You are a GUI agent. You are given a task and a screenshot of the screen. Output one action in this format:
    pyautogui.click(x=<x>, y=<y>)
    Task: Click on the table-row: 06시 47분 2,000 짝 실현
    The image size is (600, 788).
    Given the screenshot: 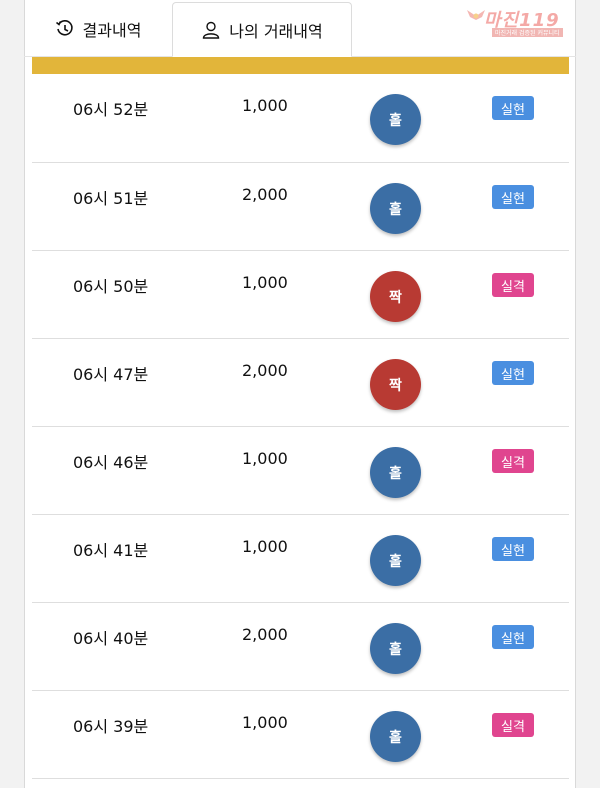 What is the action you would take?
    pyautogui.click(x=300, y=383)
    